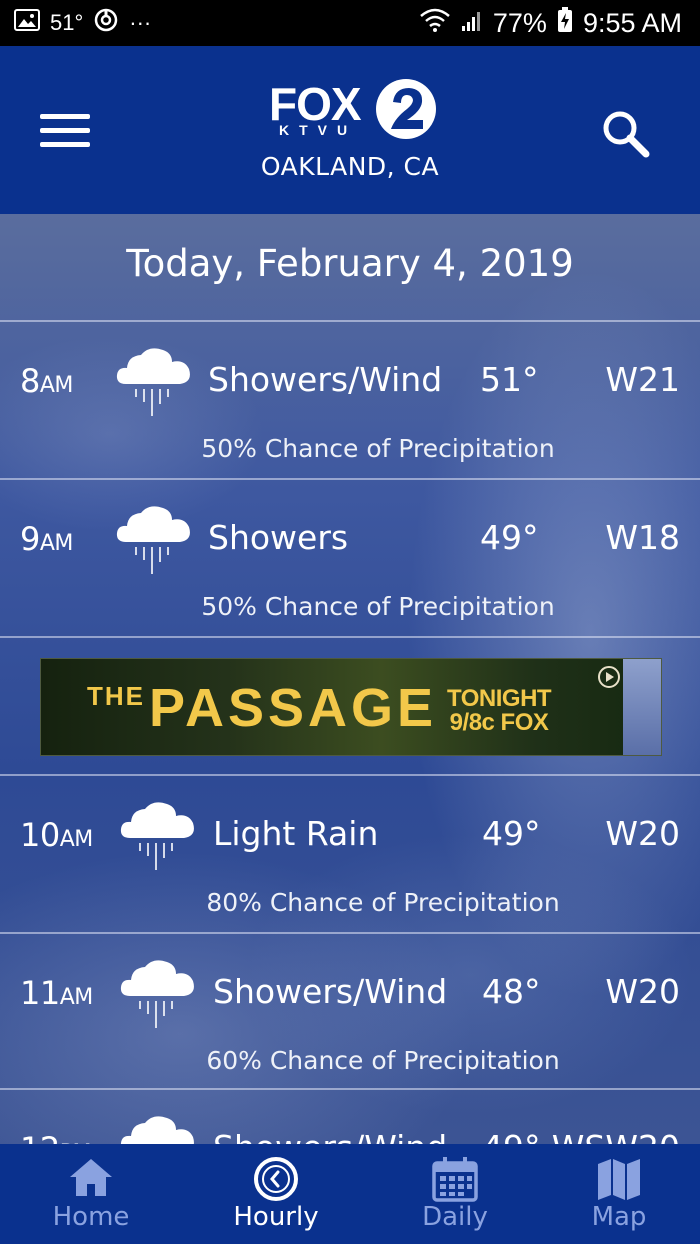  What do you see at coordinates (140, 22) in the screenshot?
I see `more-notifications-indicator: ···` at bounding box center [140, 22].